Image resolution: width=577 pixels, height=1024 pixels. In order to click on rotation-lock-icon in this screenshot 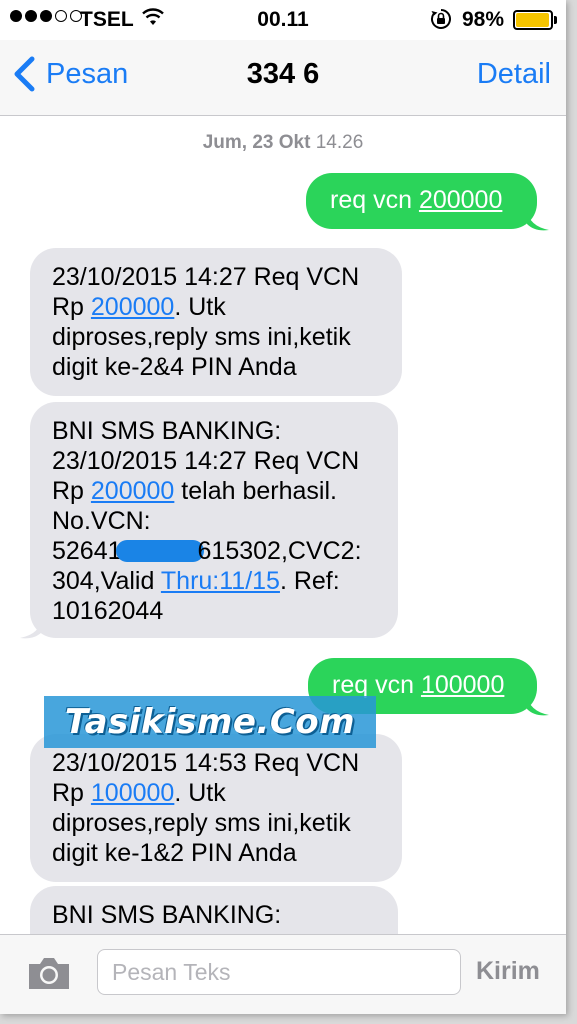, I will do `click(441, 19)`.